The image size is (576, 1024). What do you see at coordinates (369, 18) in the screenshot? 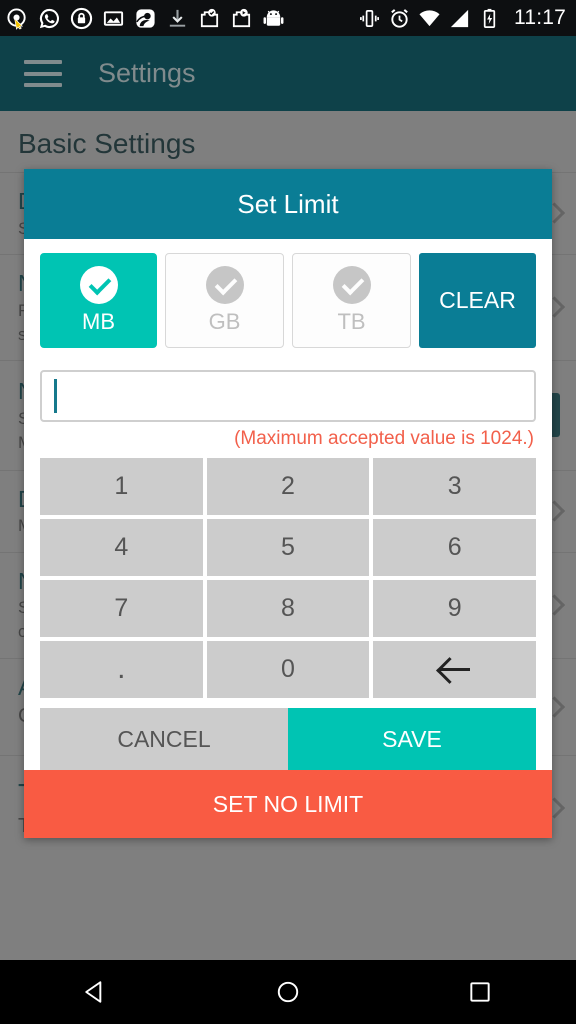
I see `vibrate-icon` at bounding box center [369, 18].